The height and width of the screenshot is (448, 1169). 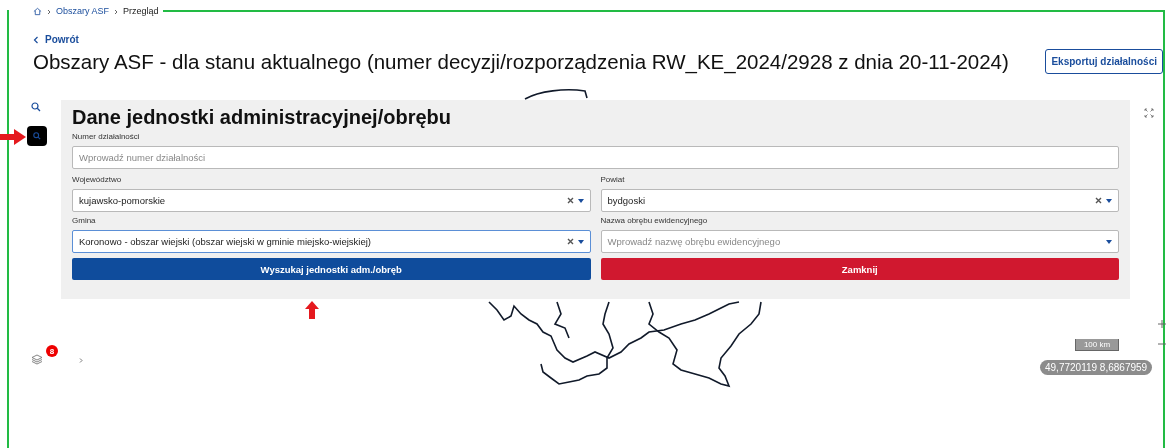 I want to click on field-label: Województwo, so click(x=97, y=179).